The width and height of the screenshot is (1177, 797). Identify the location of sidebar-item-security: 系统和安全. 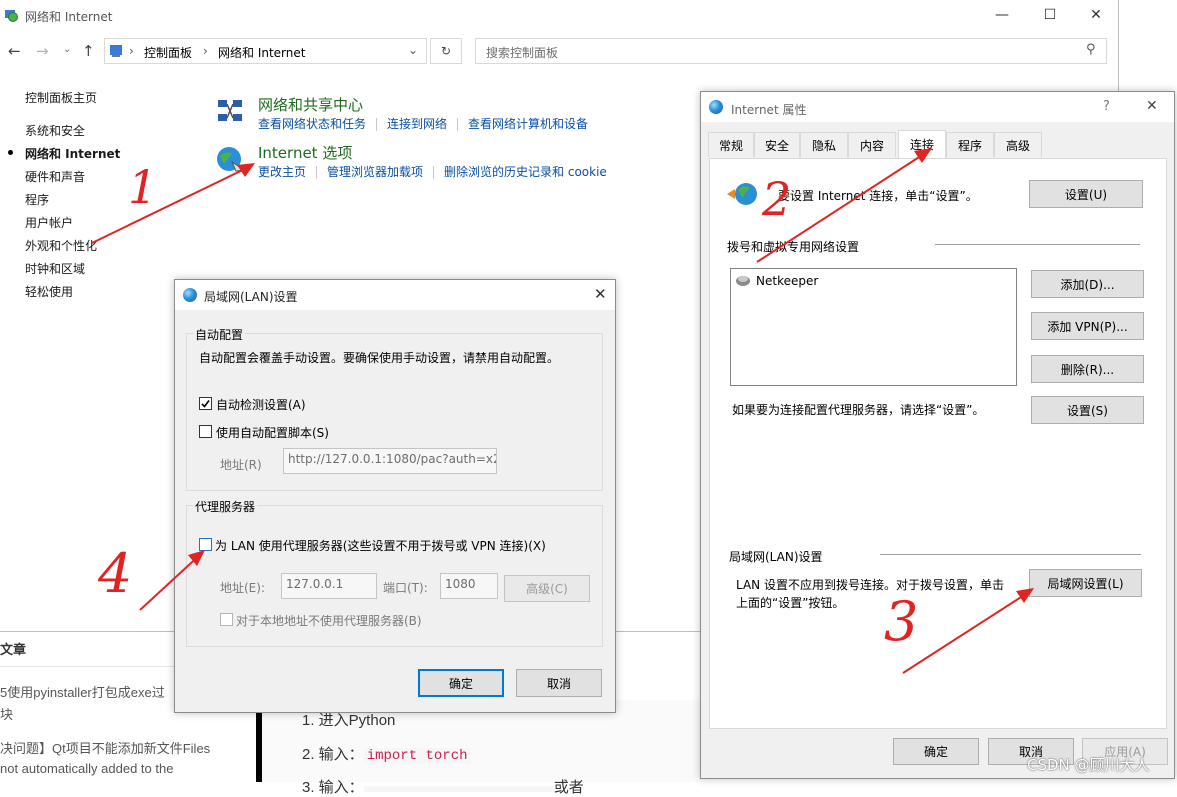
(55, 130).